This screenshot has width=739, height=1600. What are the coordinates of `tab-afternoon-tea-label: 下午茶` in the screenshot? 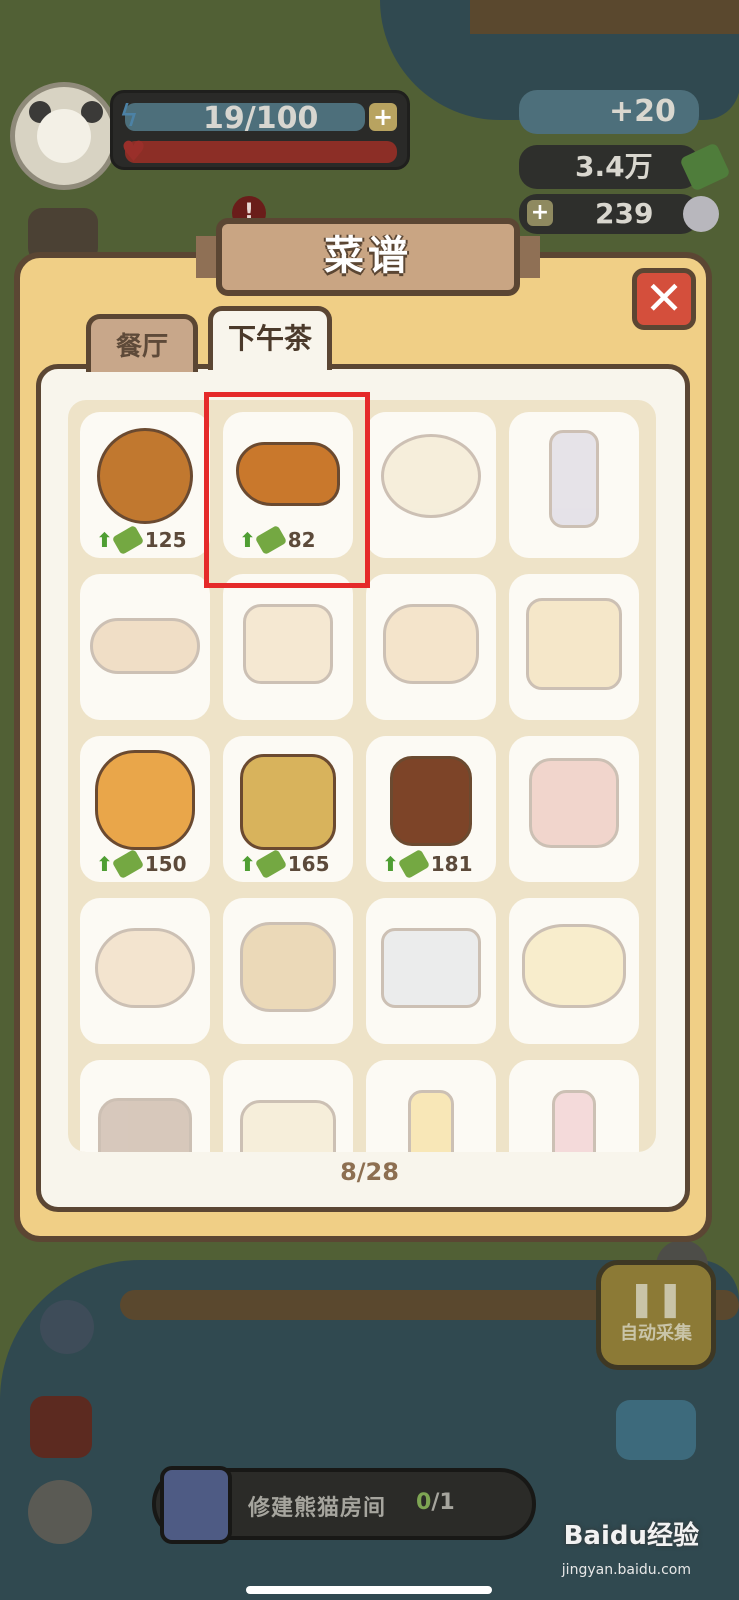 It's located at (269, 338).